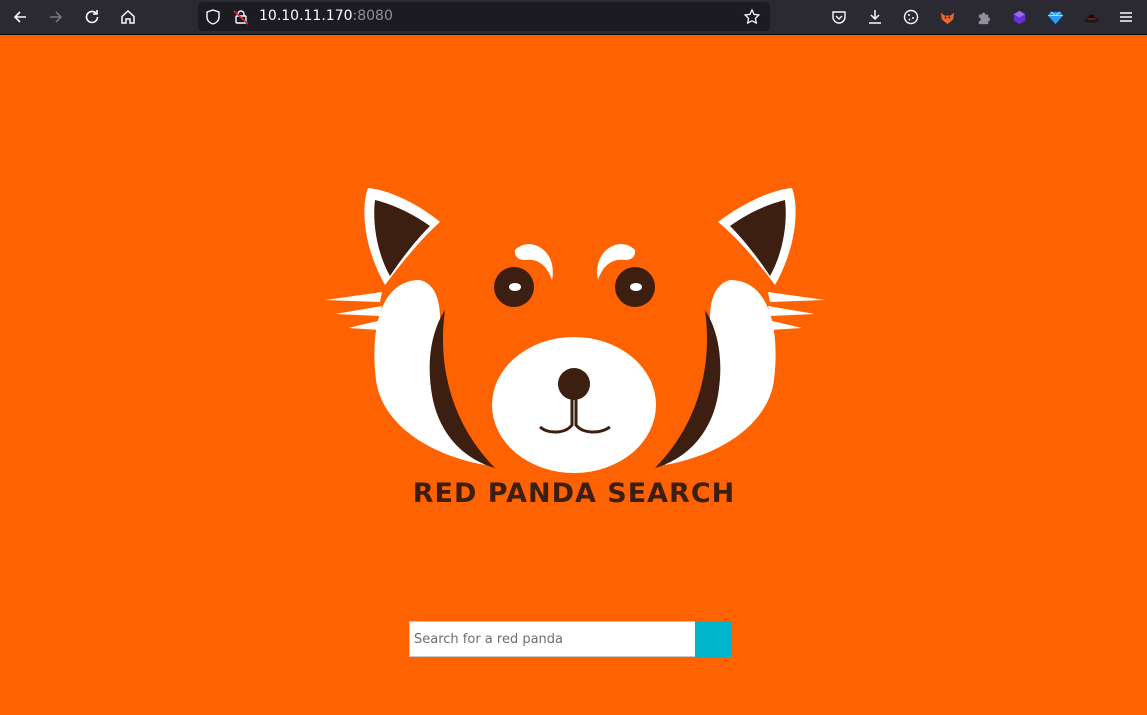  Describe the element at coordinates (484, 16) in the screenshot. I see `url-bar: 10.10.11.170:8080` at that location.